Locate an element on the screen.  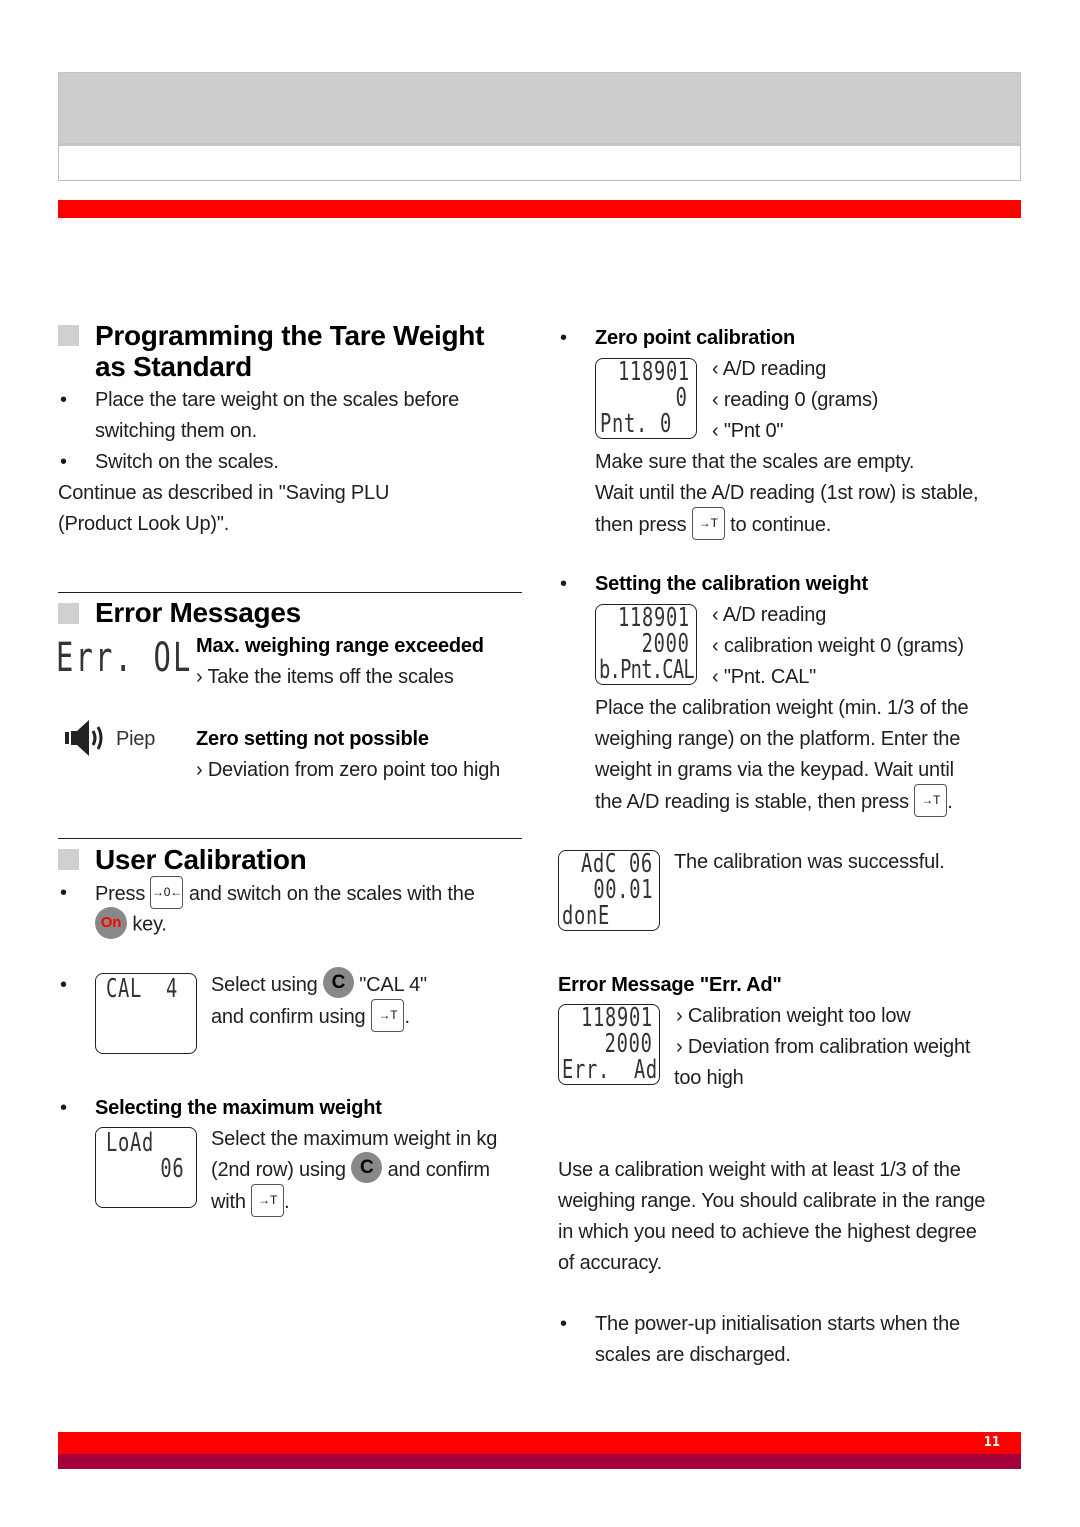
text: with is located at coordinates (228, 1201).